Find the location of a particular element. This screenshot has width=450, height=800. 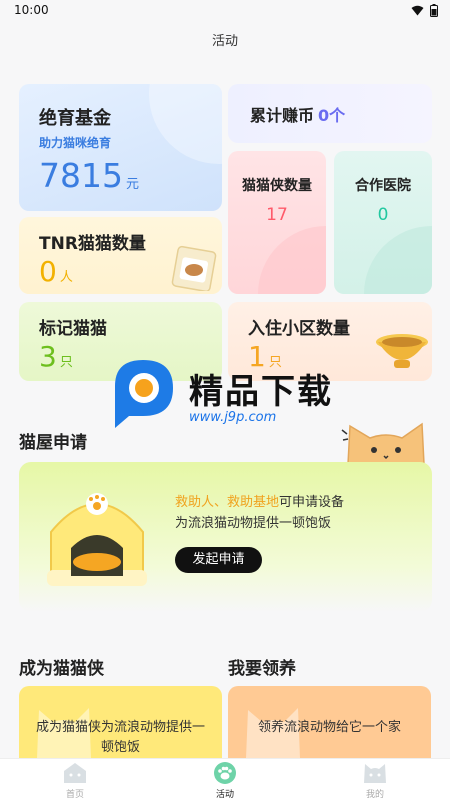

fund-card: 绝育基金 助力猫咪绝育 7815 元 is located at coordinates (120, 147).